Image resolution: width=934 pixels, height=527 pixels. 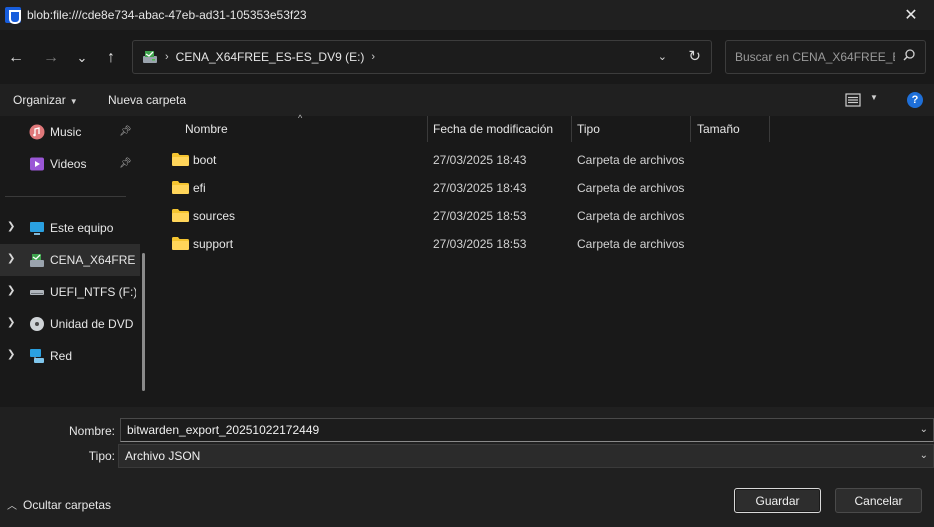 I want to click on sidebar-item-network: ❯ Red, so click(x=70, y=356).